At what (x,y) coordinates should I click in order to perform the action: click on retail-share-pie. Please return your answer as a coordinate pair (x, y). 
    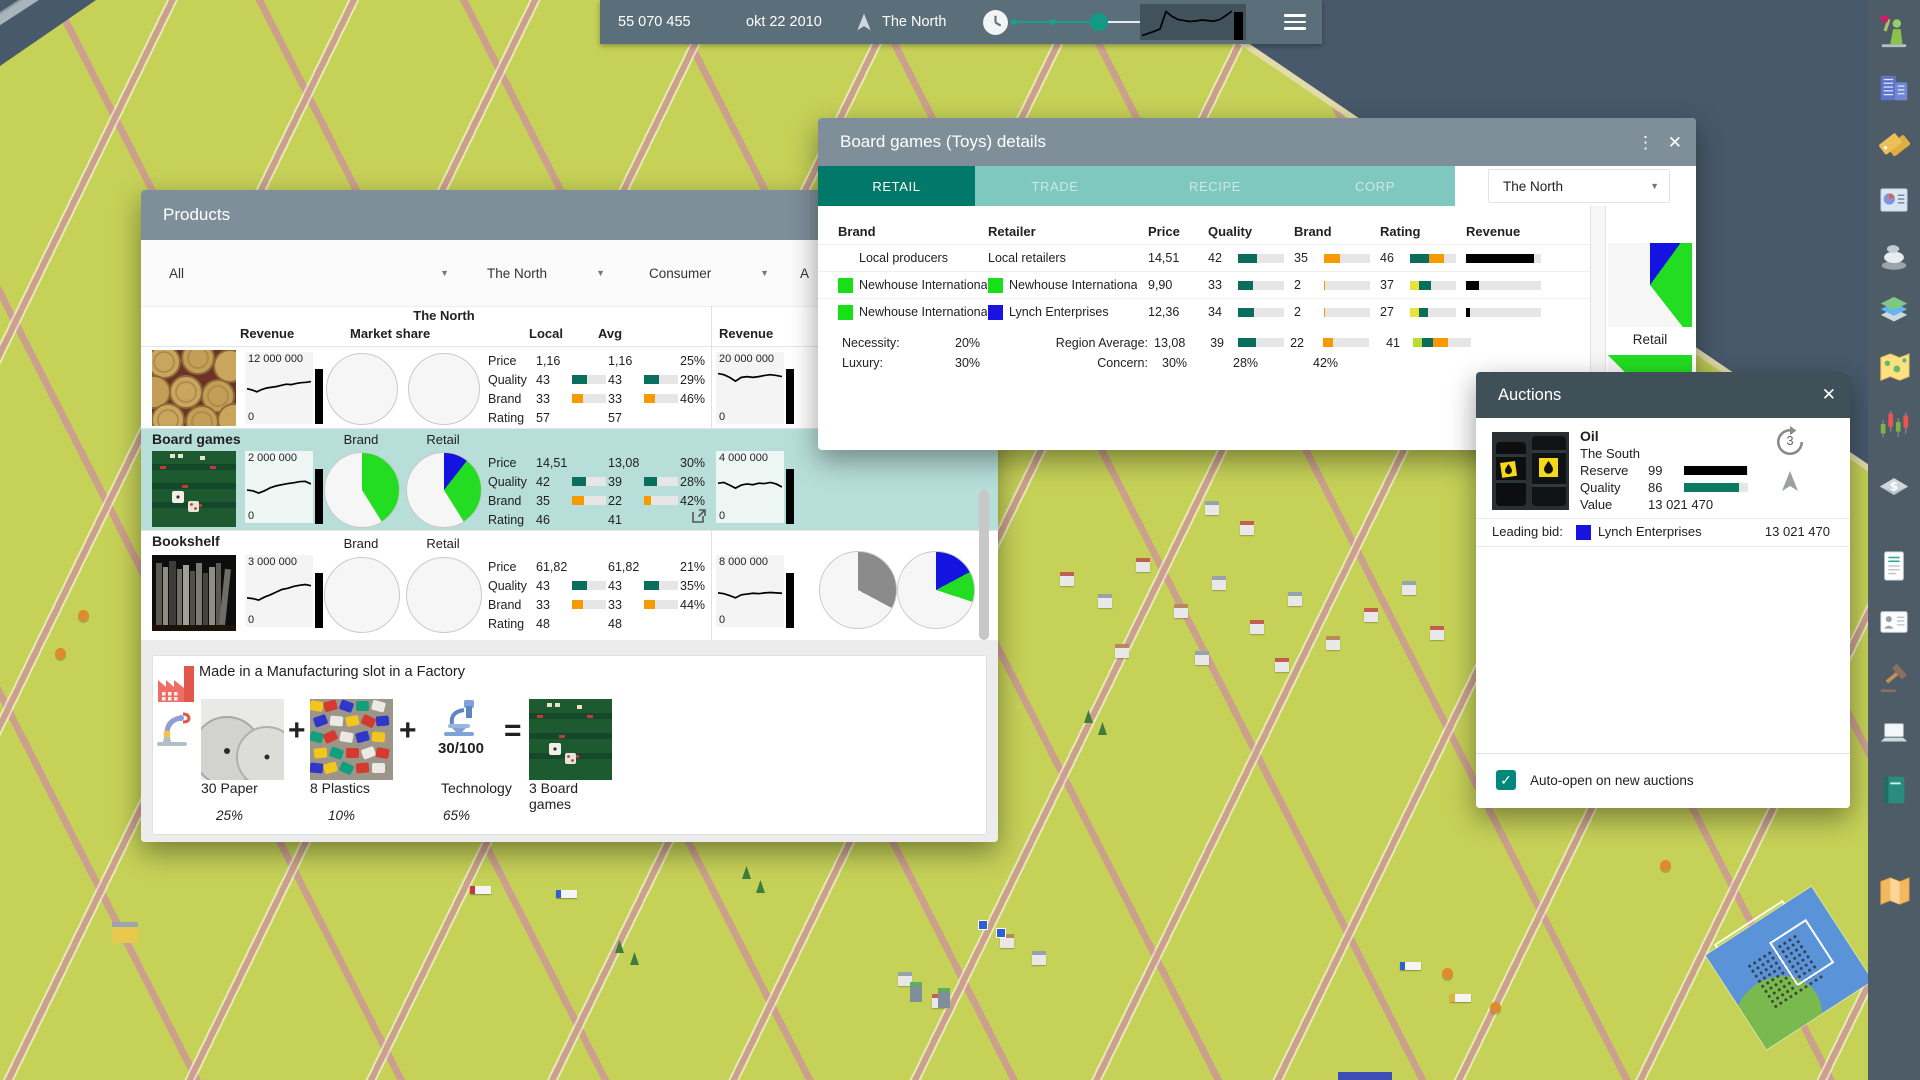
    Looking at the image, I should click on (444, 595).